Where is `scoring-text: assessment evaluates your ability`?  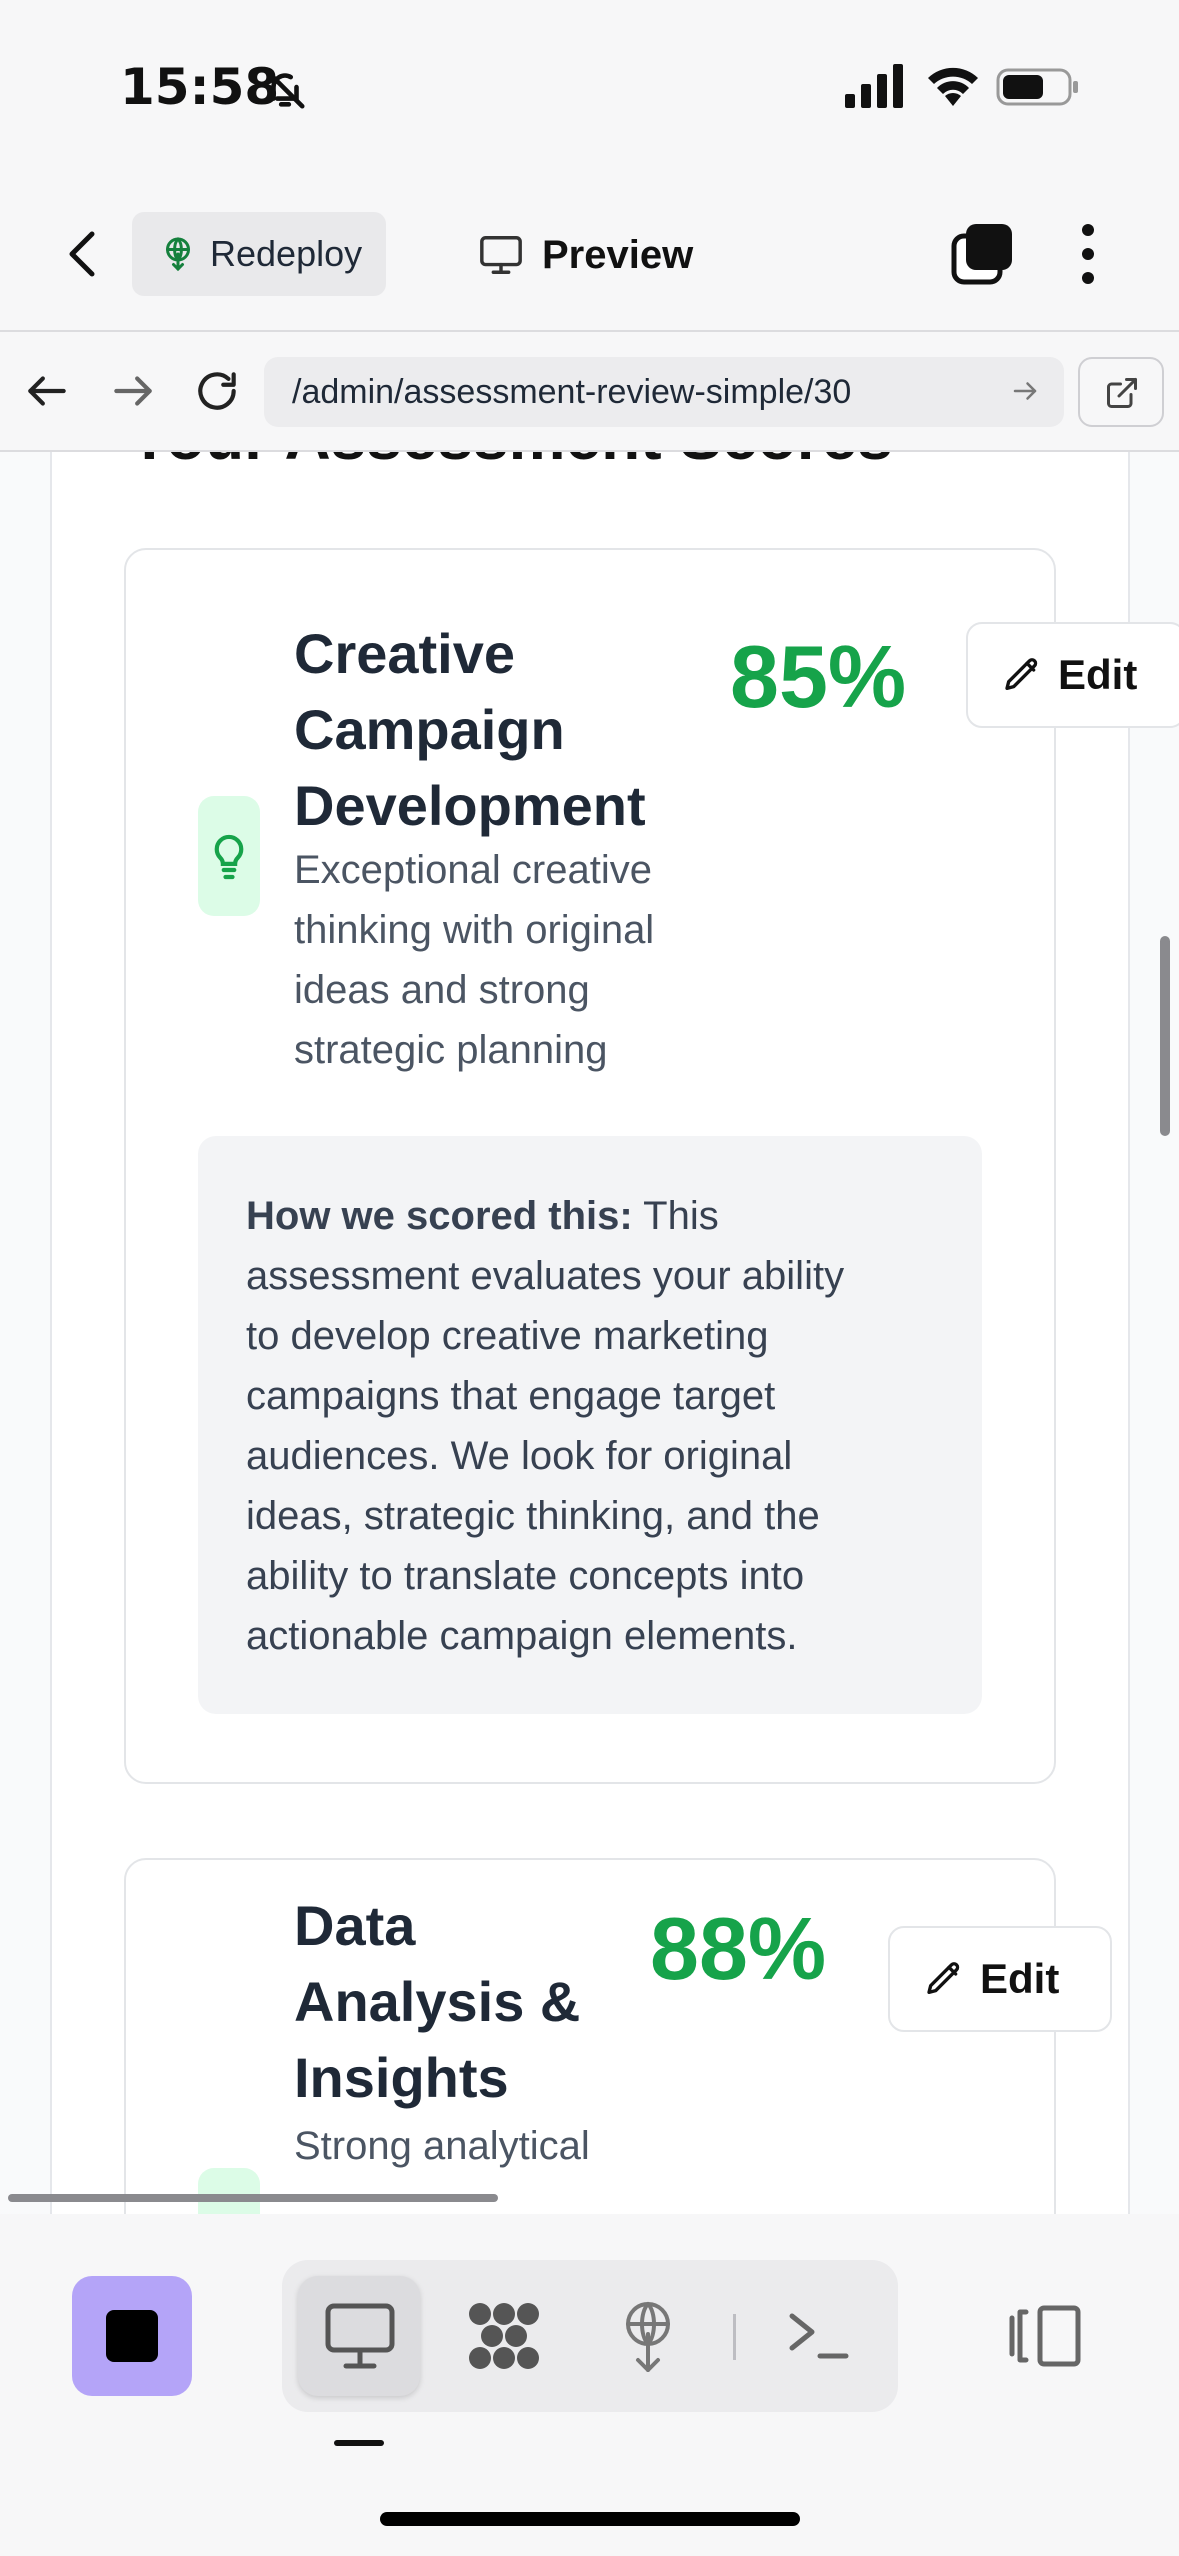
scoring-text: assessment evaluates your ability is located at coordinates (545, 1276).